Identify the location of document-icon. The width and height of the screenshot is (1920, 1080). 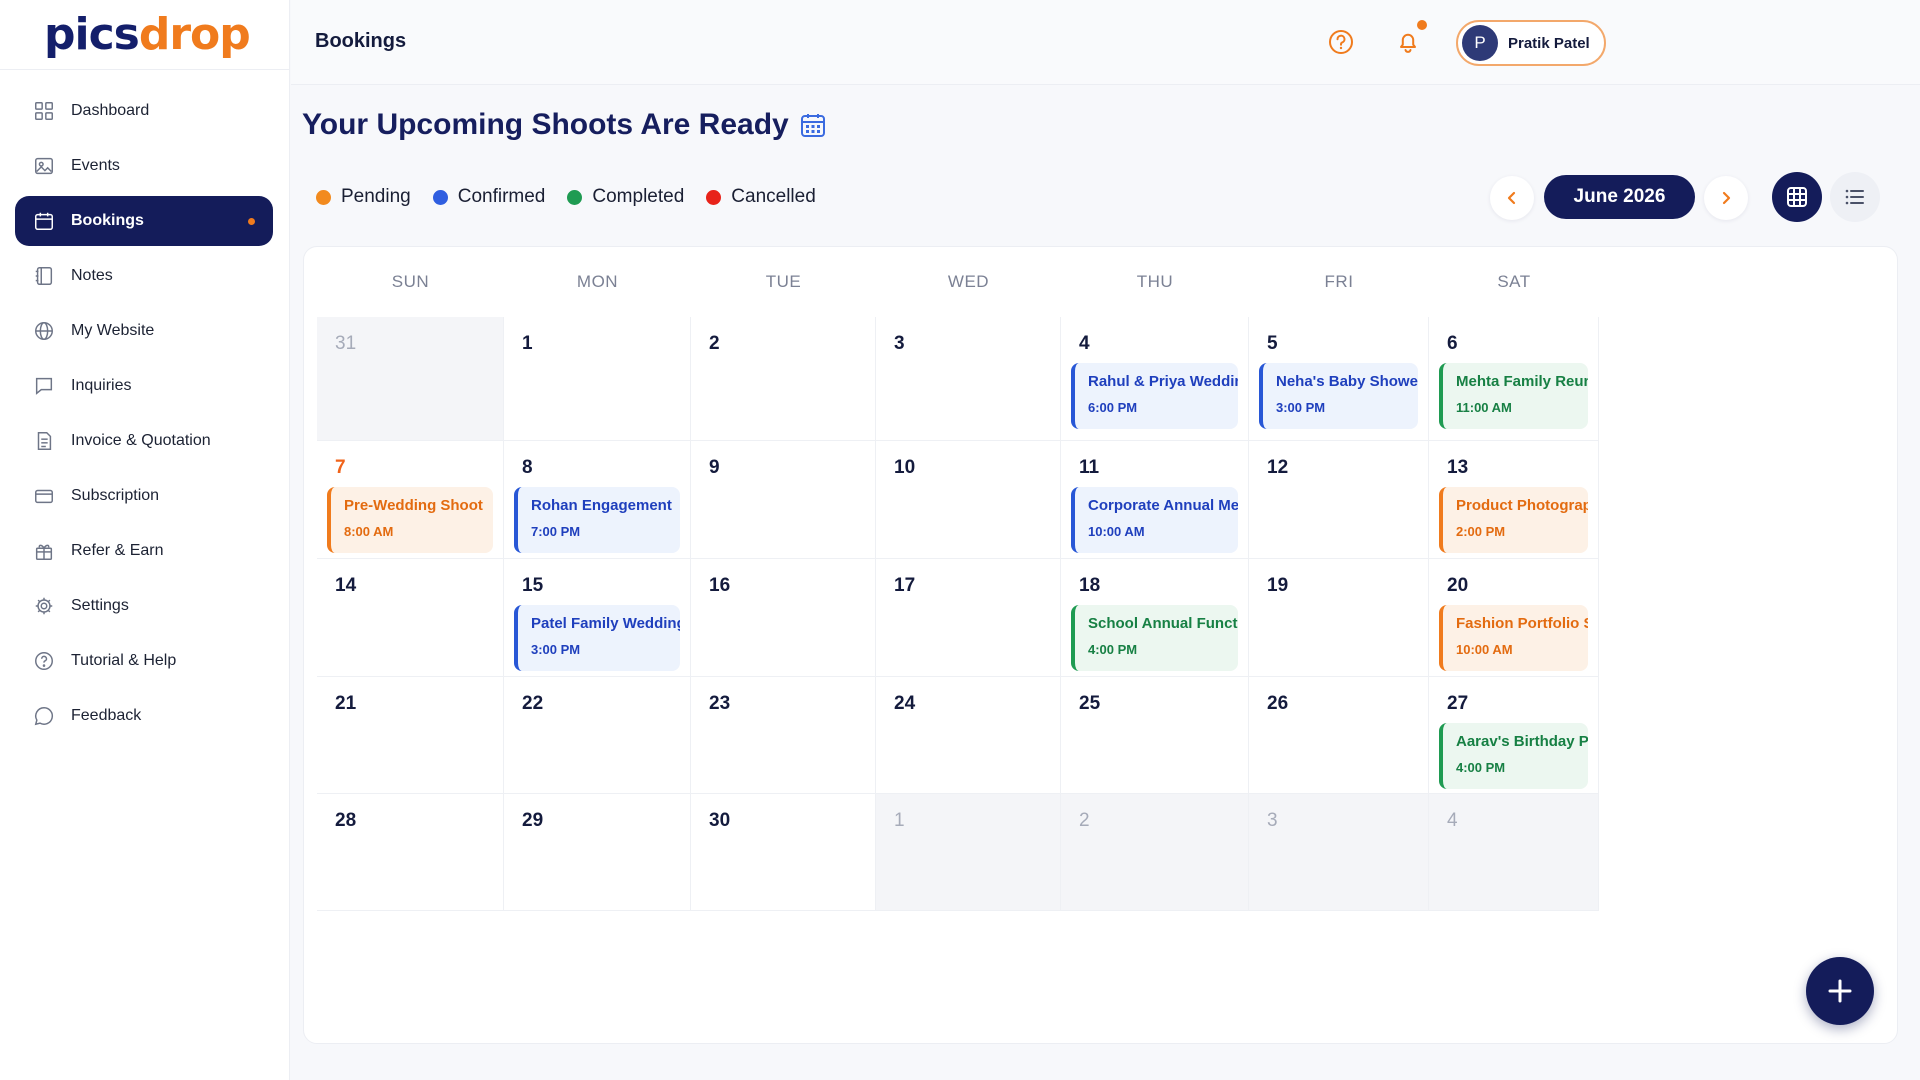
(44, 441).